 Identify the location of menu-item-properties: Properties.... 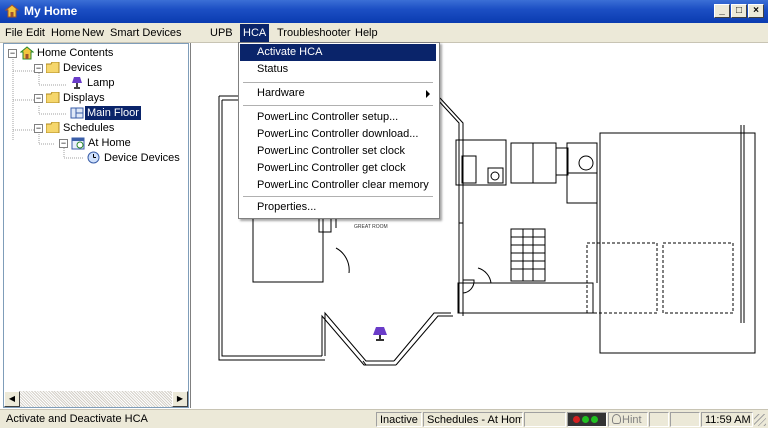
(338, 207).